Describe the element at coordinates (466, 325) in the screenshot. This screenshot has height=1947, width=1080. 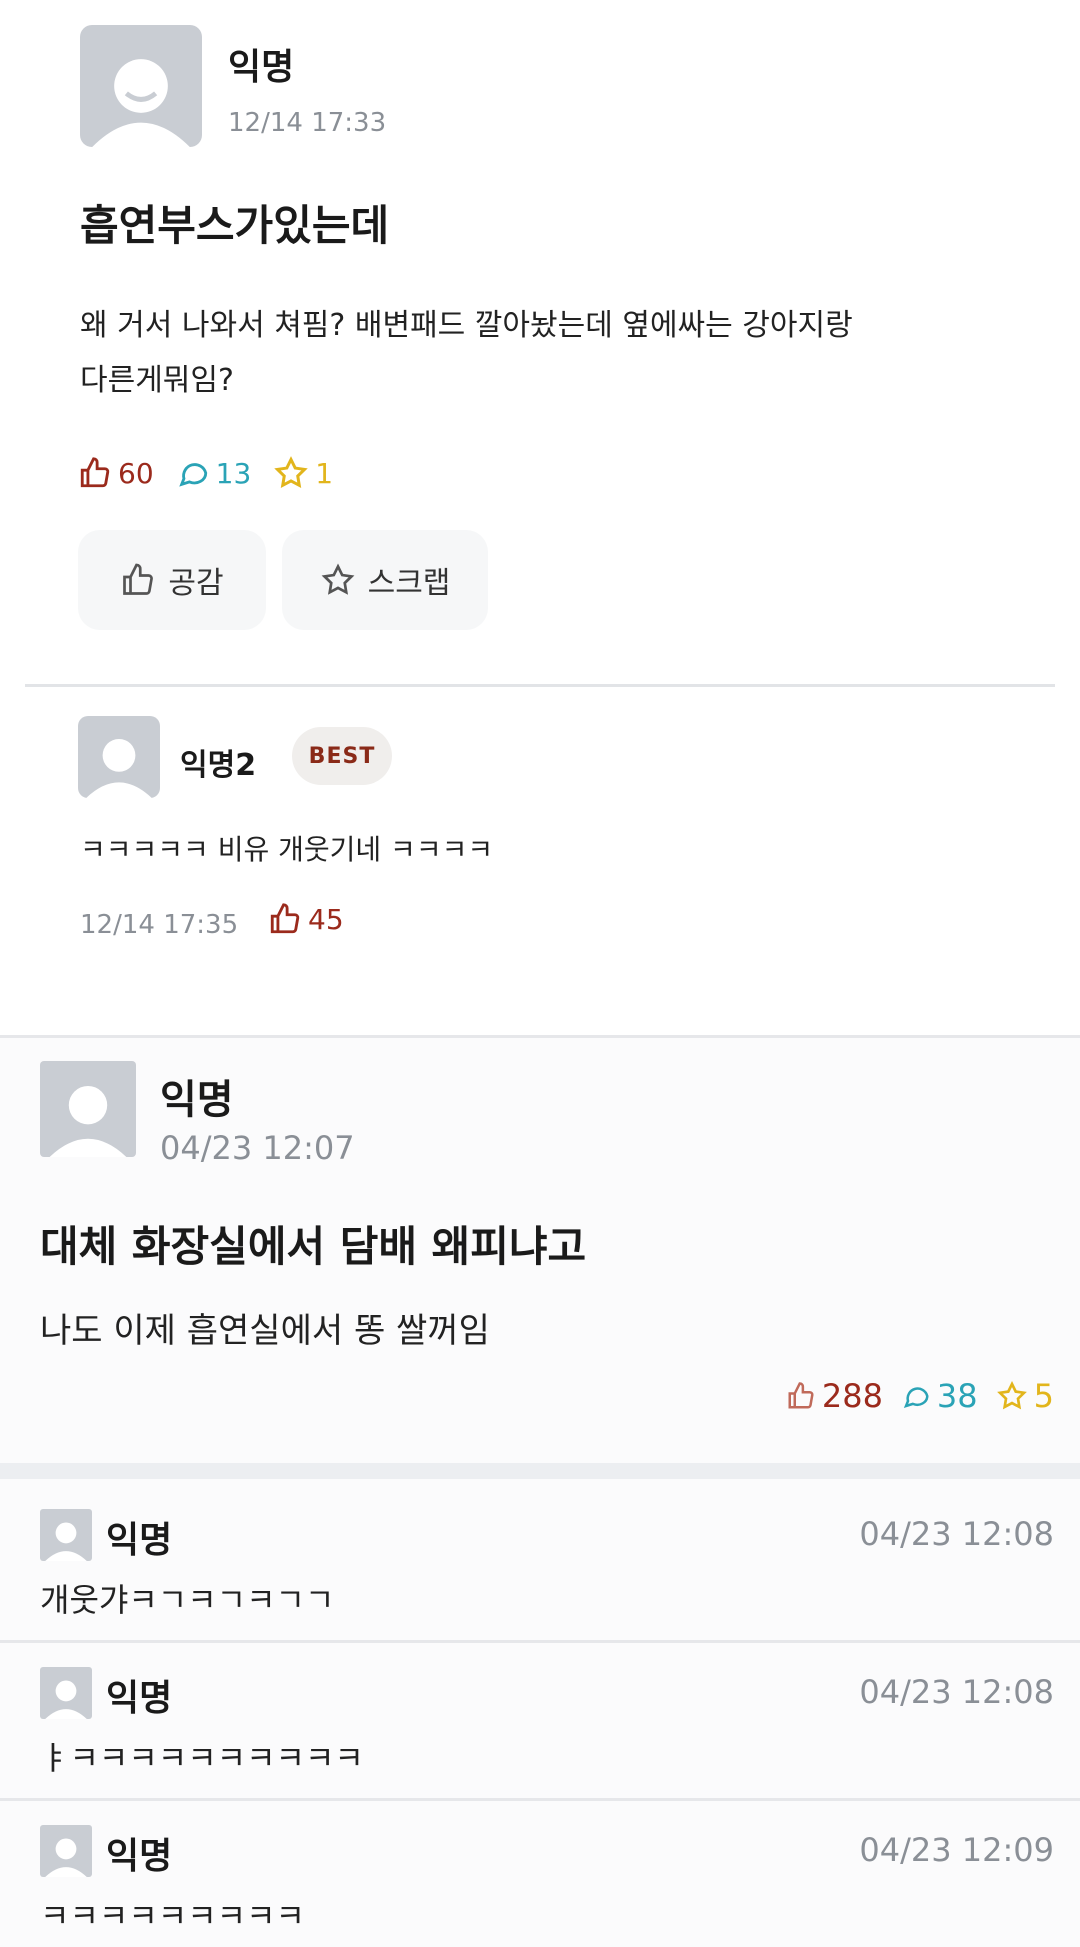
I see `post-body-line1: 왜 거서 나와서 쳐핌? 배변패드 깔아놨는데 옆에싸는 강아지랑` at that location.